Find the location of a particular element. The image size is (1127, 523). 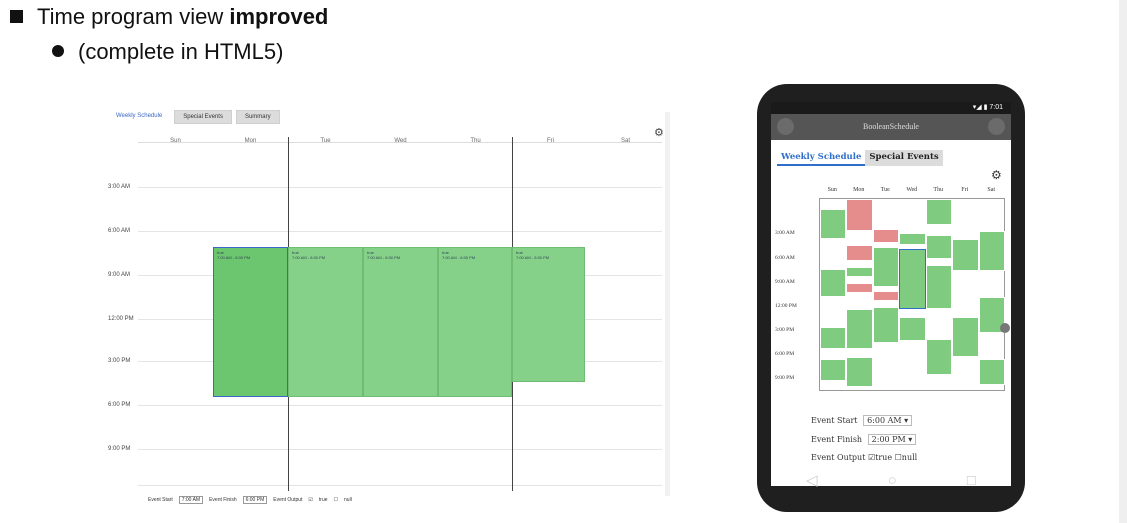

event-sub: 7:00 AM - 5:00 PM is located at coordinates (533, 257).